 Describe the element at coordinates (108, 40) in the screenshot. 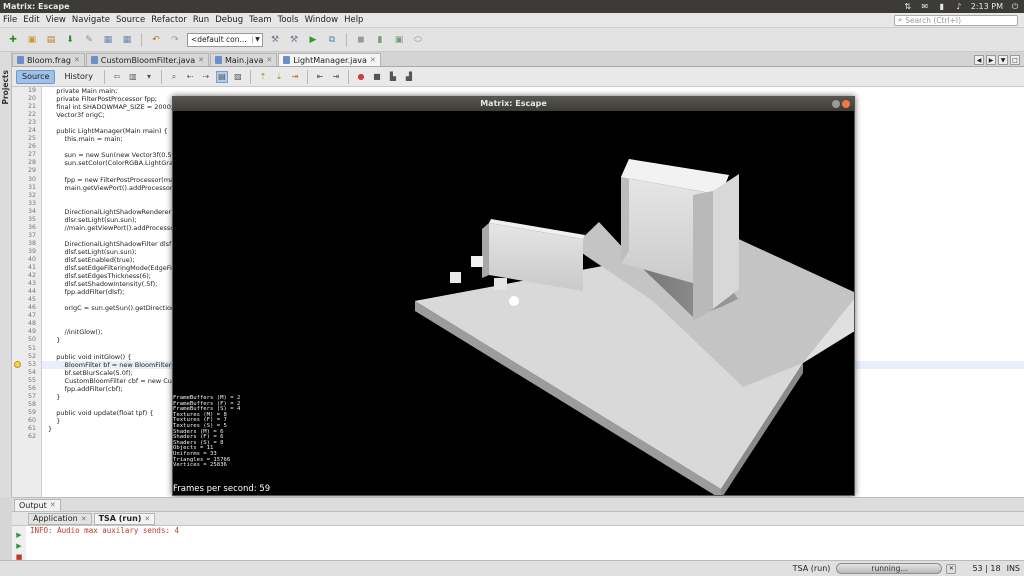

I see `save-icon: ▦` at that location.